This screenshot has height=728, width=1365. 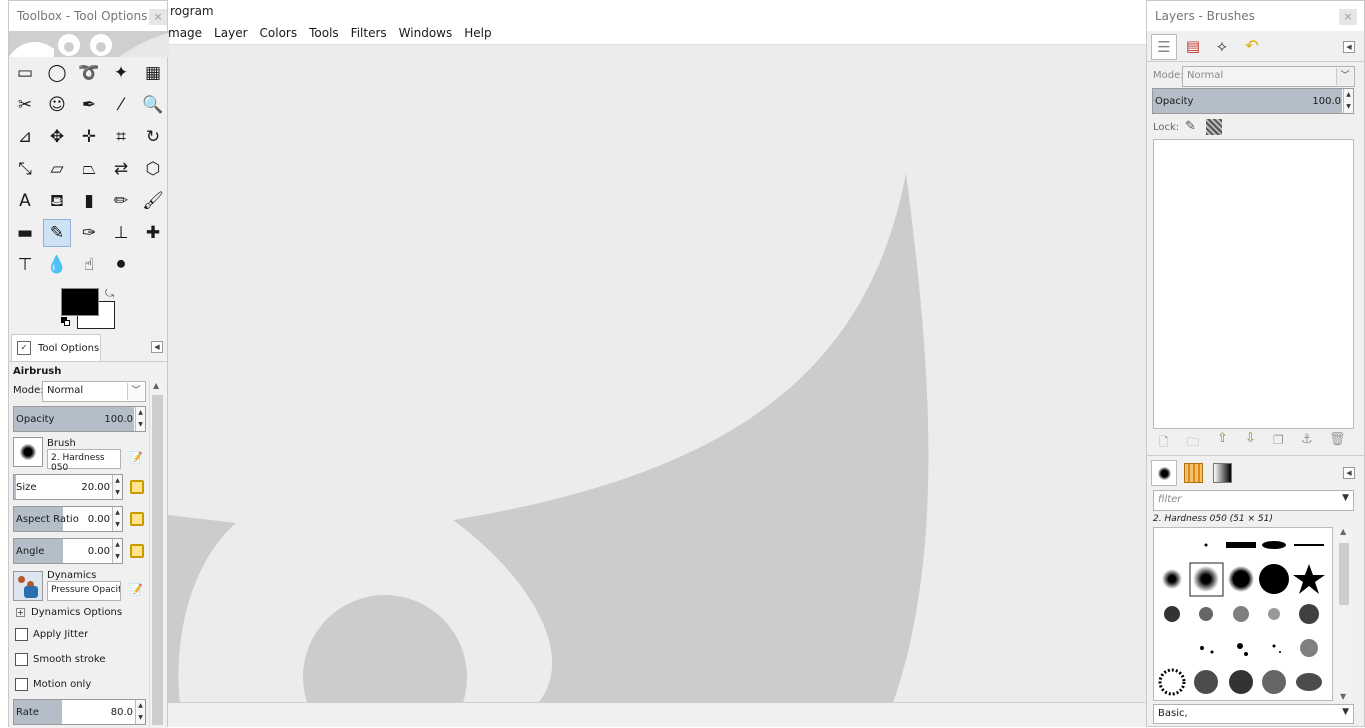 I want to click on layers-dock-menu-icon: ◀, so click(x=1349, y=47).